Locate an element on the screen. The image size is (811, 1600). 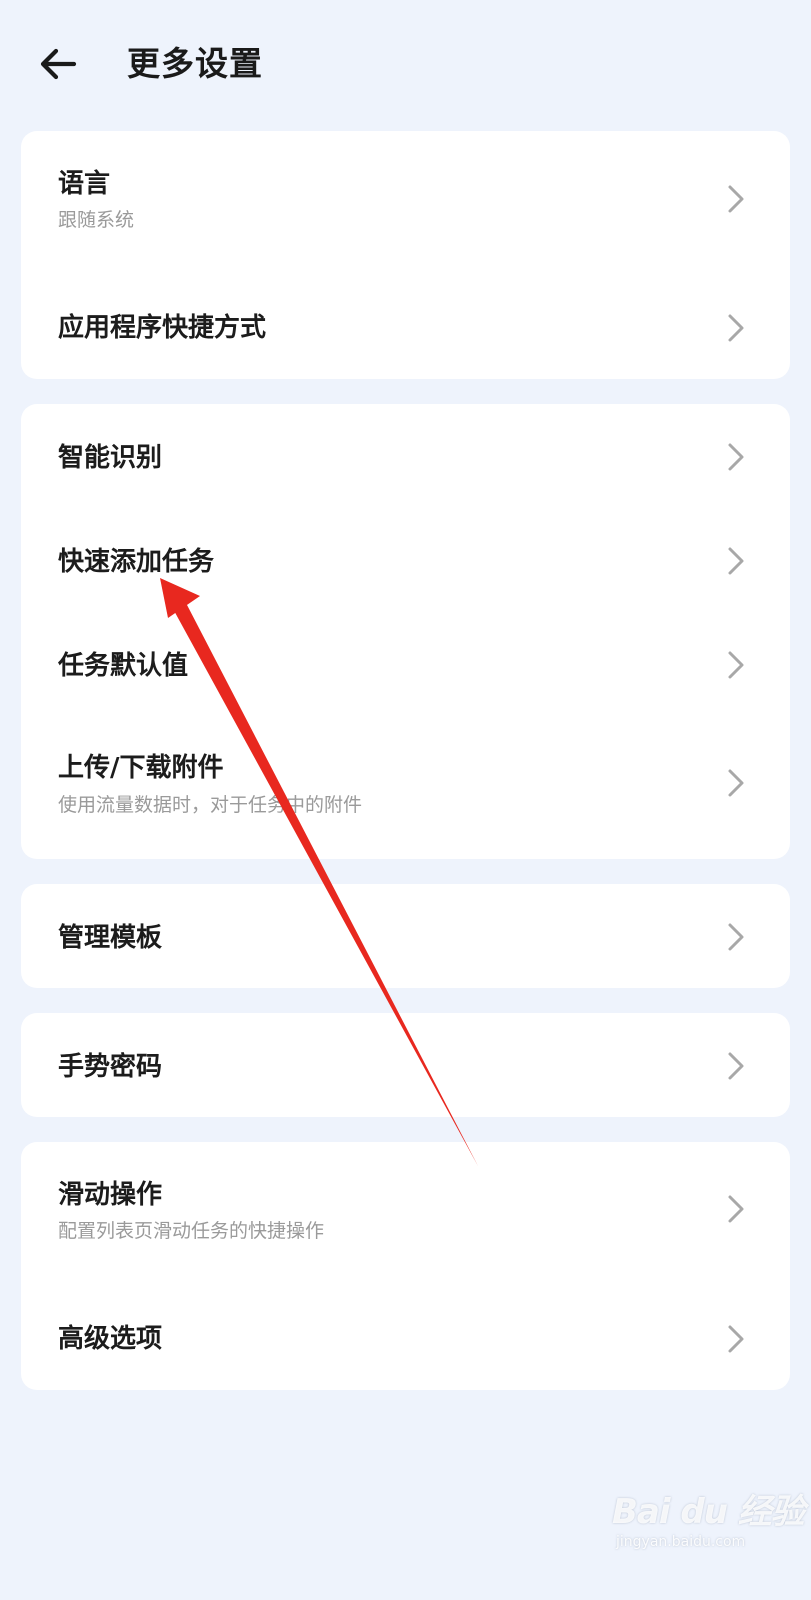
setting-smart-recognition: 智能识别 is located at coordinates (405, 456).